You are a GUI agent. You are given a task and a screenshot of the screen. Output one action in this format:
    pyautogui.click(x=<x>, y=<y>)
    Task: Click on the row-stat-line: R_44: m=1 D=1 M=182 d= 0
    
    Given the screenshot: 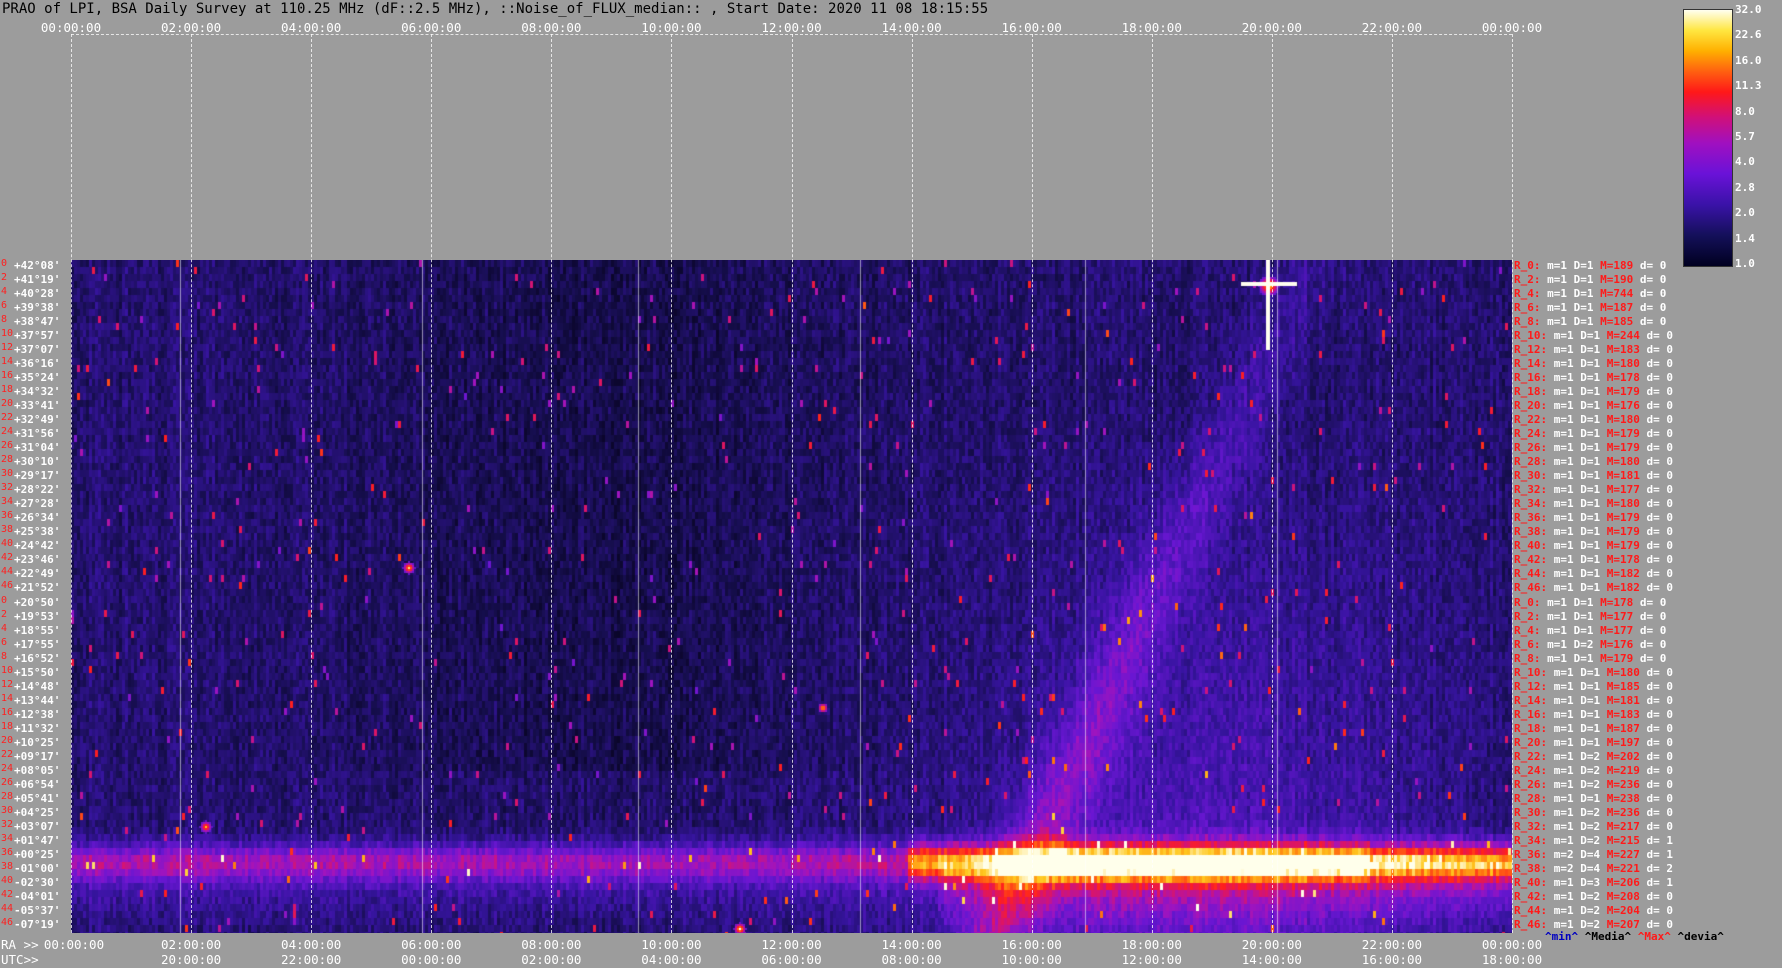 What is the action you would take?
    pyautogui.click(x=1593, y=573)
    